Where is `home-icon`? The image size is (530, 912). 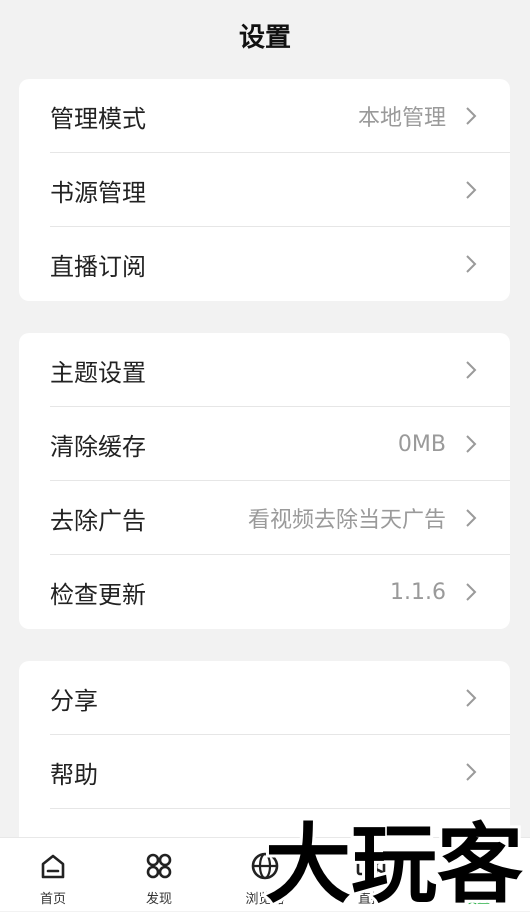 home-icon is located at coordinates (53, 866).